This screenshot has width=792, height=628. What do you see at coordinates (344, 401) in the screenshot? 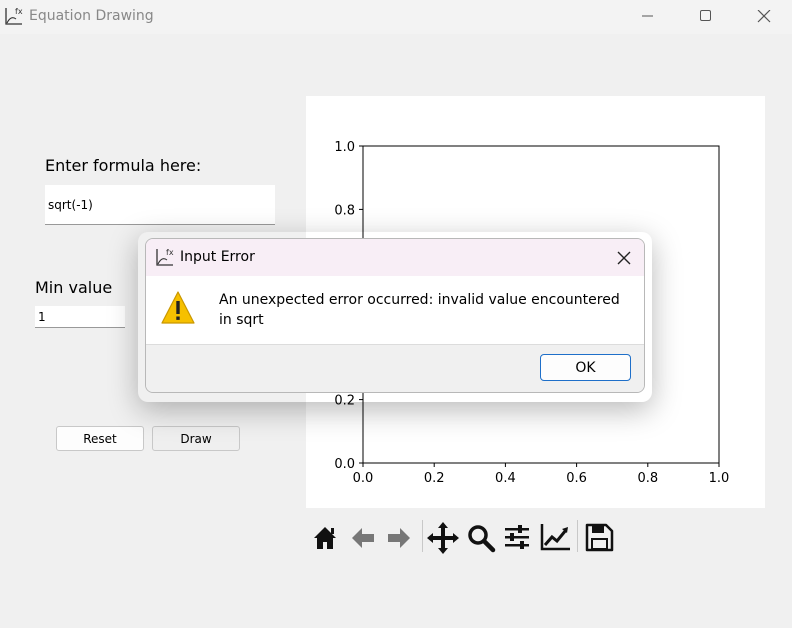
I see `y-tick-label: 0.2` at bounding box center [344, 401].